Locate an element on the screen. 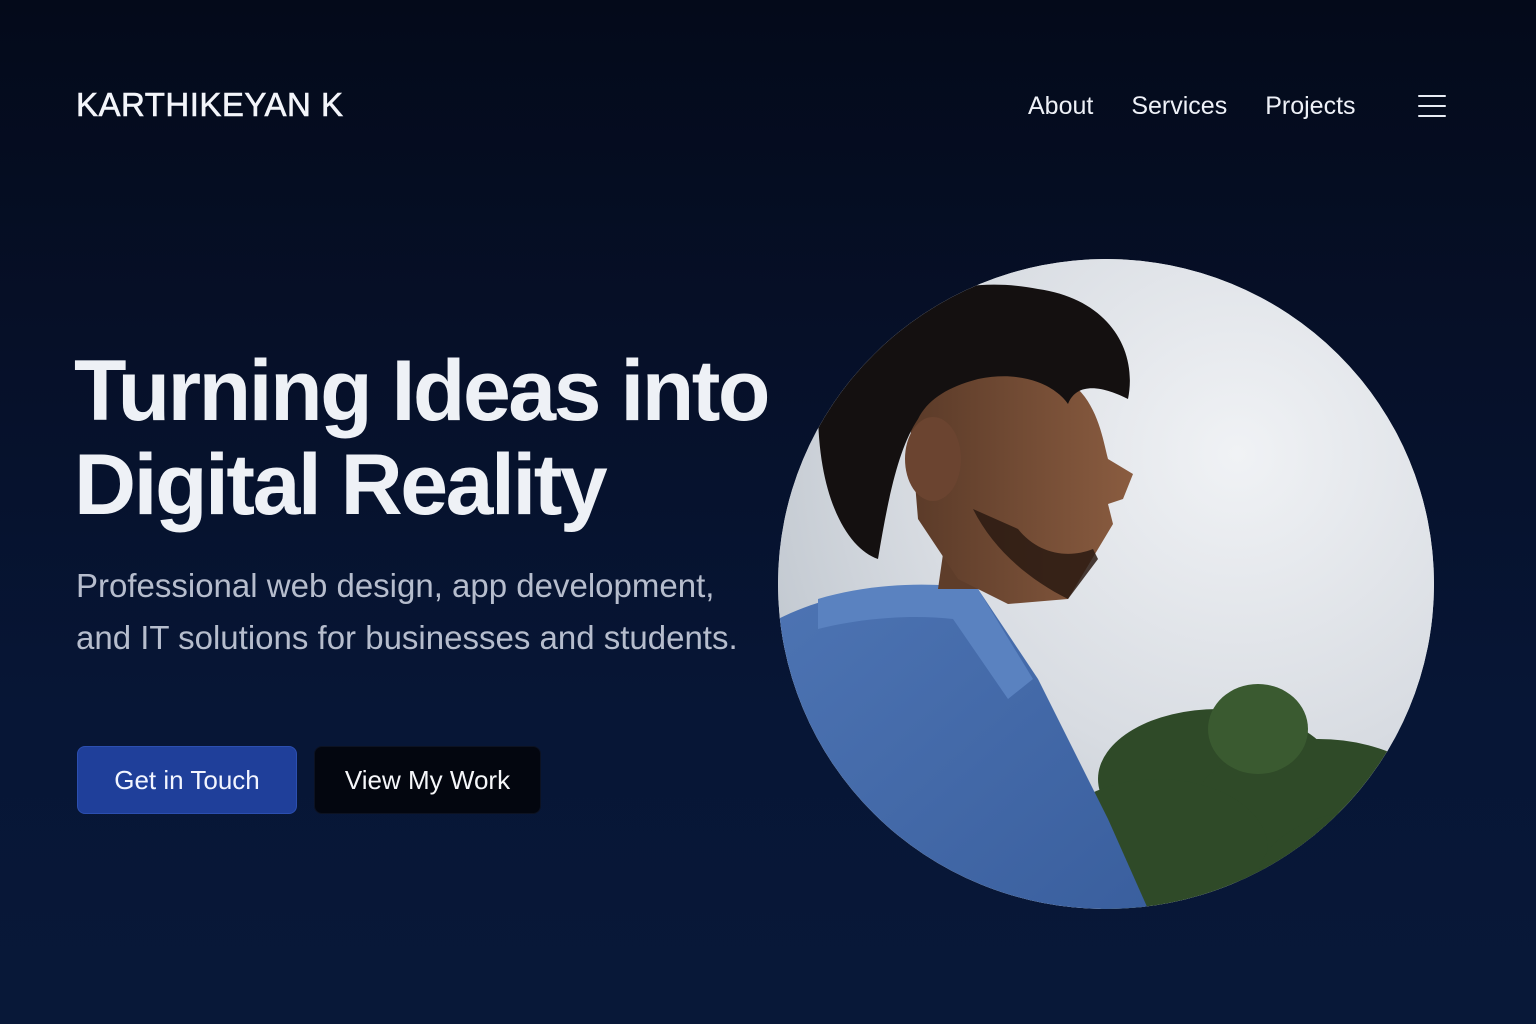 This screenshot has height=1024, width=1536. ear is located at coordinates (933, 459).